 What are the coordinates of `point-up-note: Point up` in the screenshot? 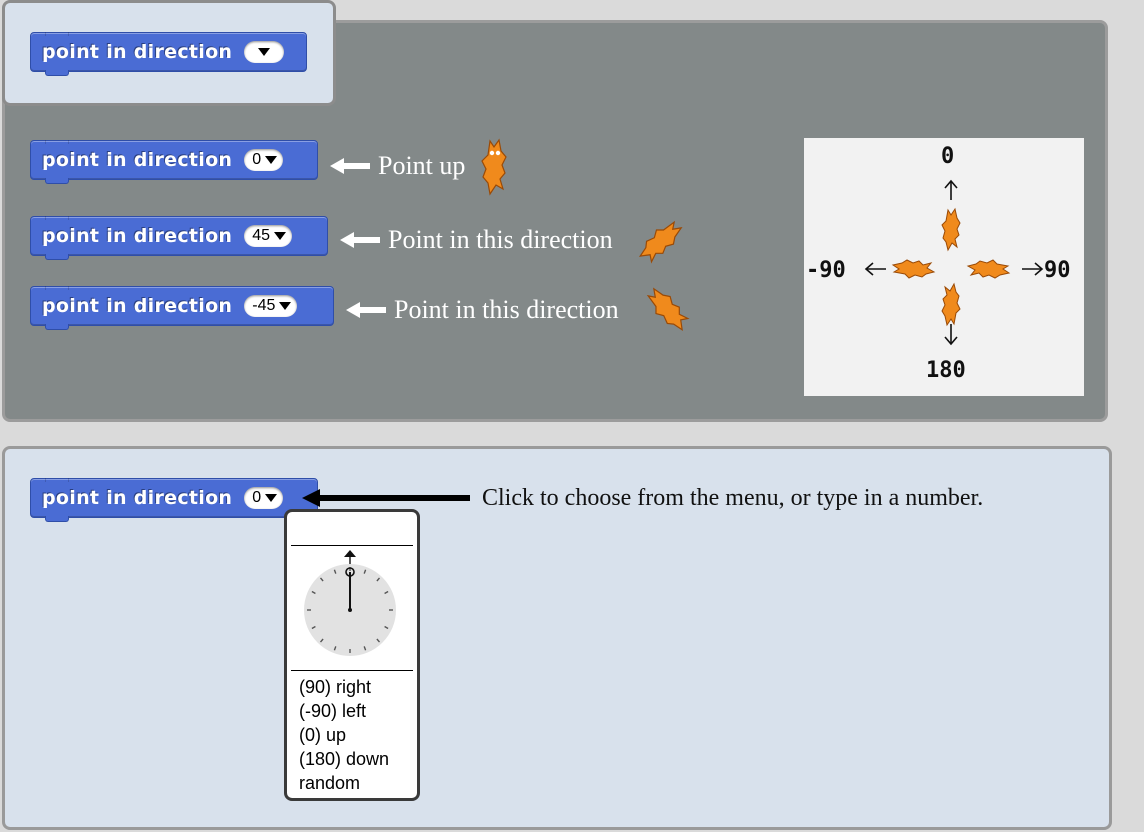 It's located at (422, 165).